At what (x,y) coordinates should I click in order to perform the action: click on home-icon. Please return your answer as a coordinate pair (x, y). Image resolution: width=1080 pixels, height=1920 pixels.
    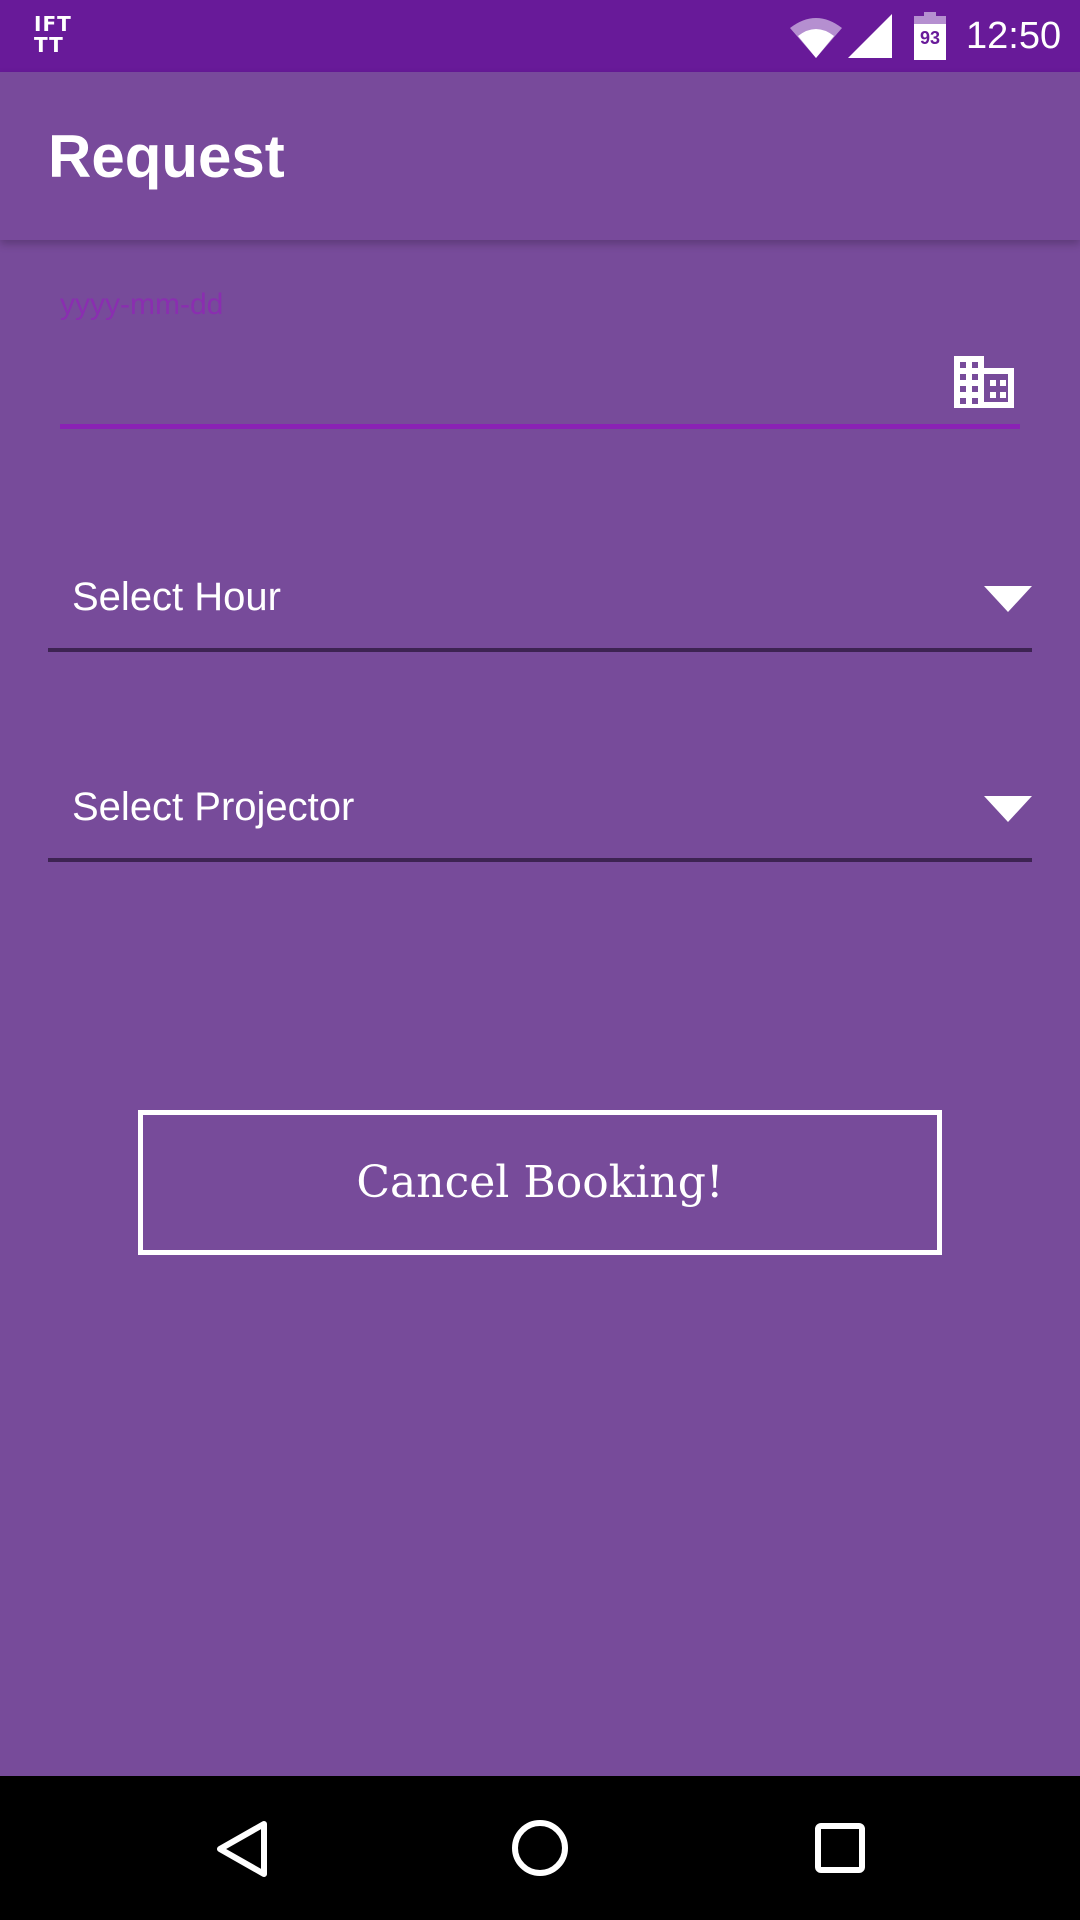
    Looking at the image, I should click on (540, 1848).